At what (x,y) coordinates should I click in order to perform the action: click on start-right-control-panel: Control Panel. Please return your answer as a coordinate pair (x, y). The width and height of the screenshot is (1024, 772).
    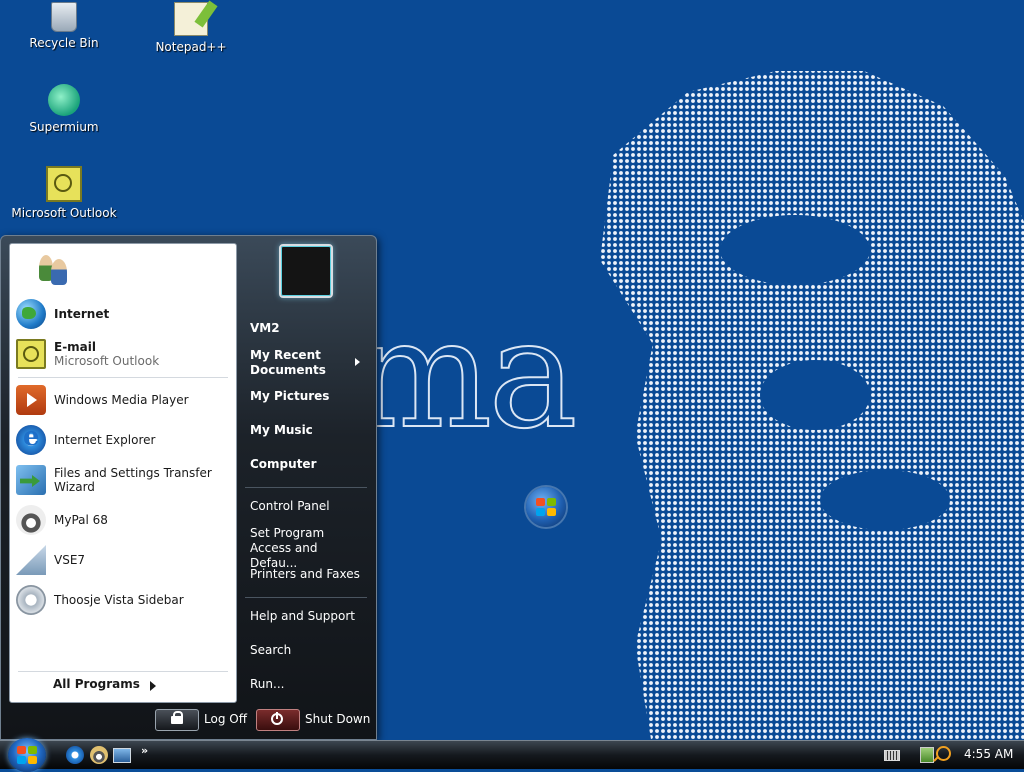
    Looking at the image, I should click on (290, 506).